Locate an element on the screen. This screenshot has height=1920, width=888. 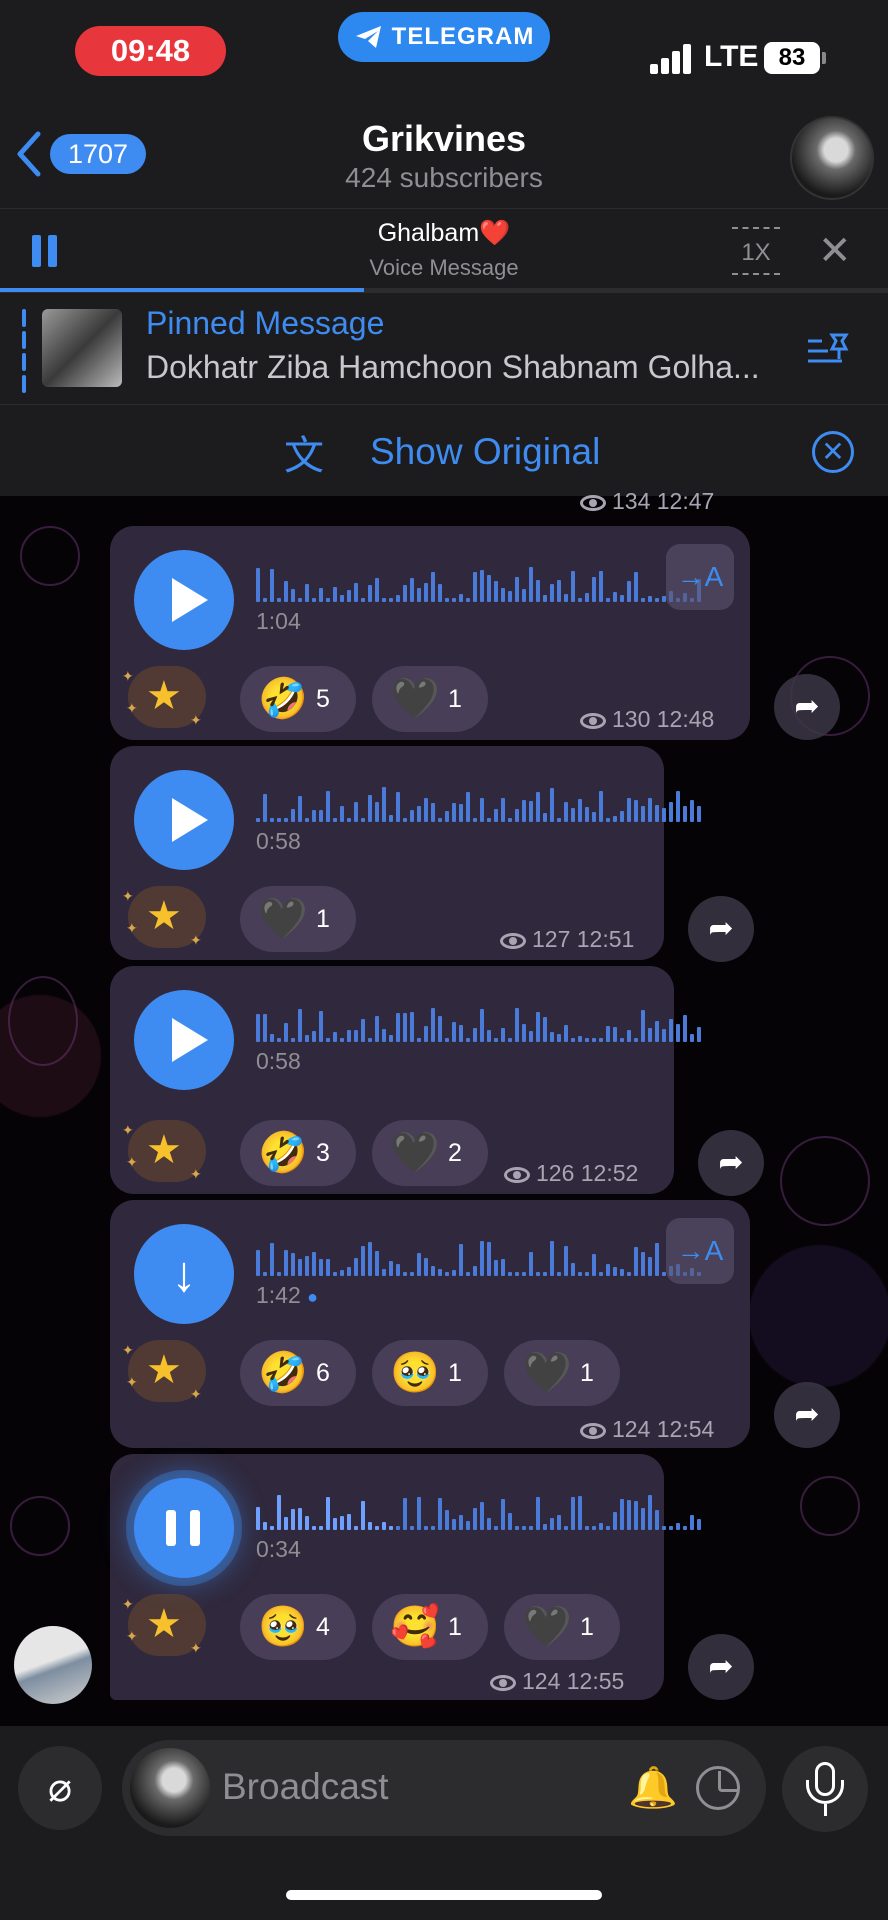
attach-button: ⌀ is located at coordinates (60, 1788).